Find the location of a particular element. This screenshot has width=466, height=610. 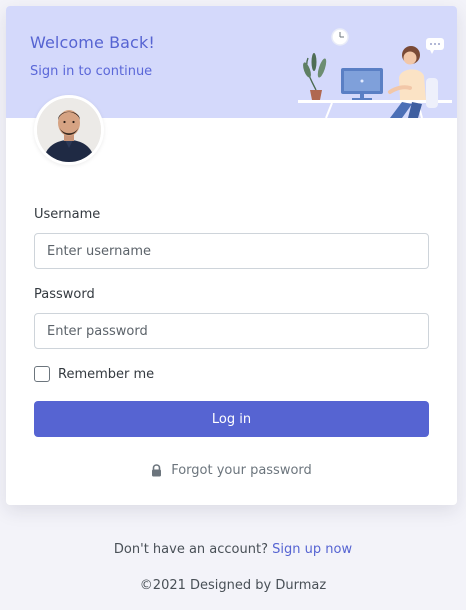

remember-label: Remember me is located at coordinates (106, 374).